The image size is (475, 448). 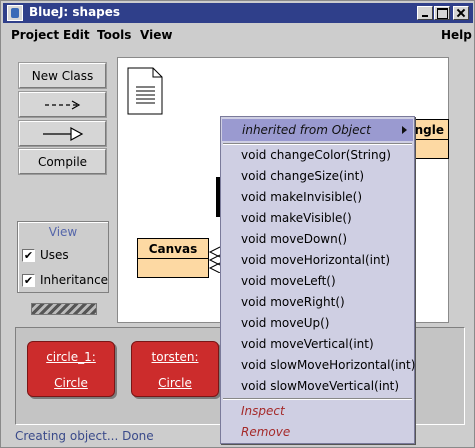 What do you see at coordinates (114, 35) in the screenshot?
I see `menu-tools: Tools` at bounding box center [114, 35].